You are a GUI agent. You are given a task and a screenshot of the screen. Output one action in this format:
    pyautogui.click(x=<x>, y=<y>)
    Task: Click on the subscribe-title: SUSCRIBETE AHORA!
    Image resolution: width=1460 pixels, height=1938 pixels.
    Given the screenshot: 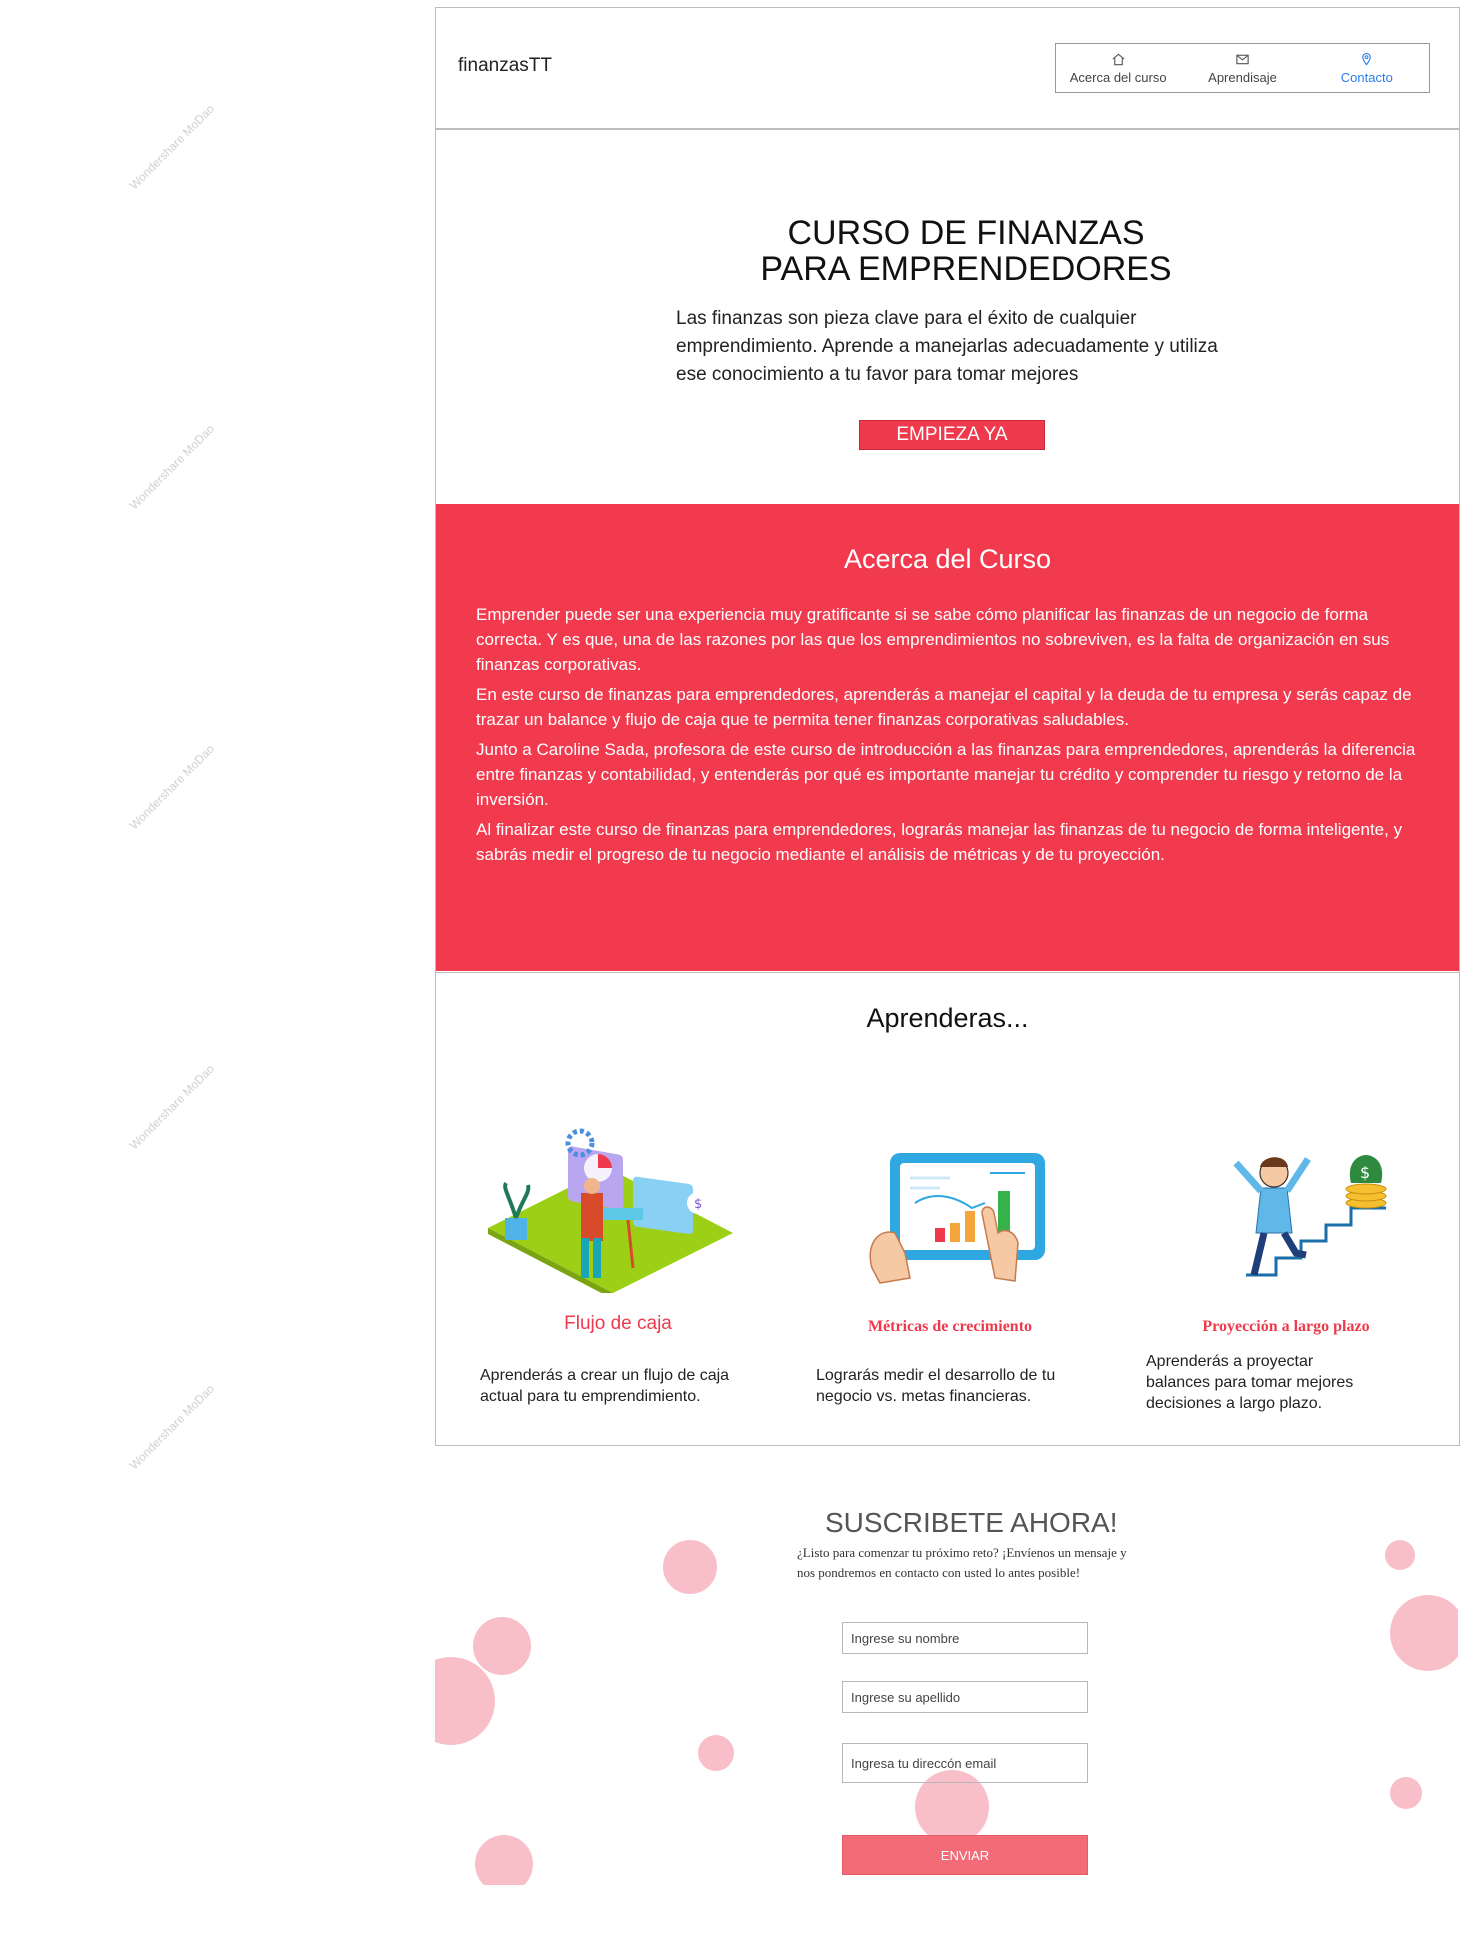 What is the action you would take?
    pyautogui.click(x=971, y=1522)
    